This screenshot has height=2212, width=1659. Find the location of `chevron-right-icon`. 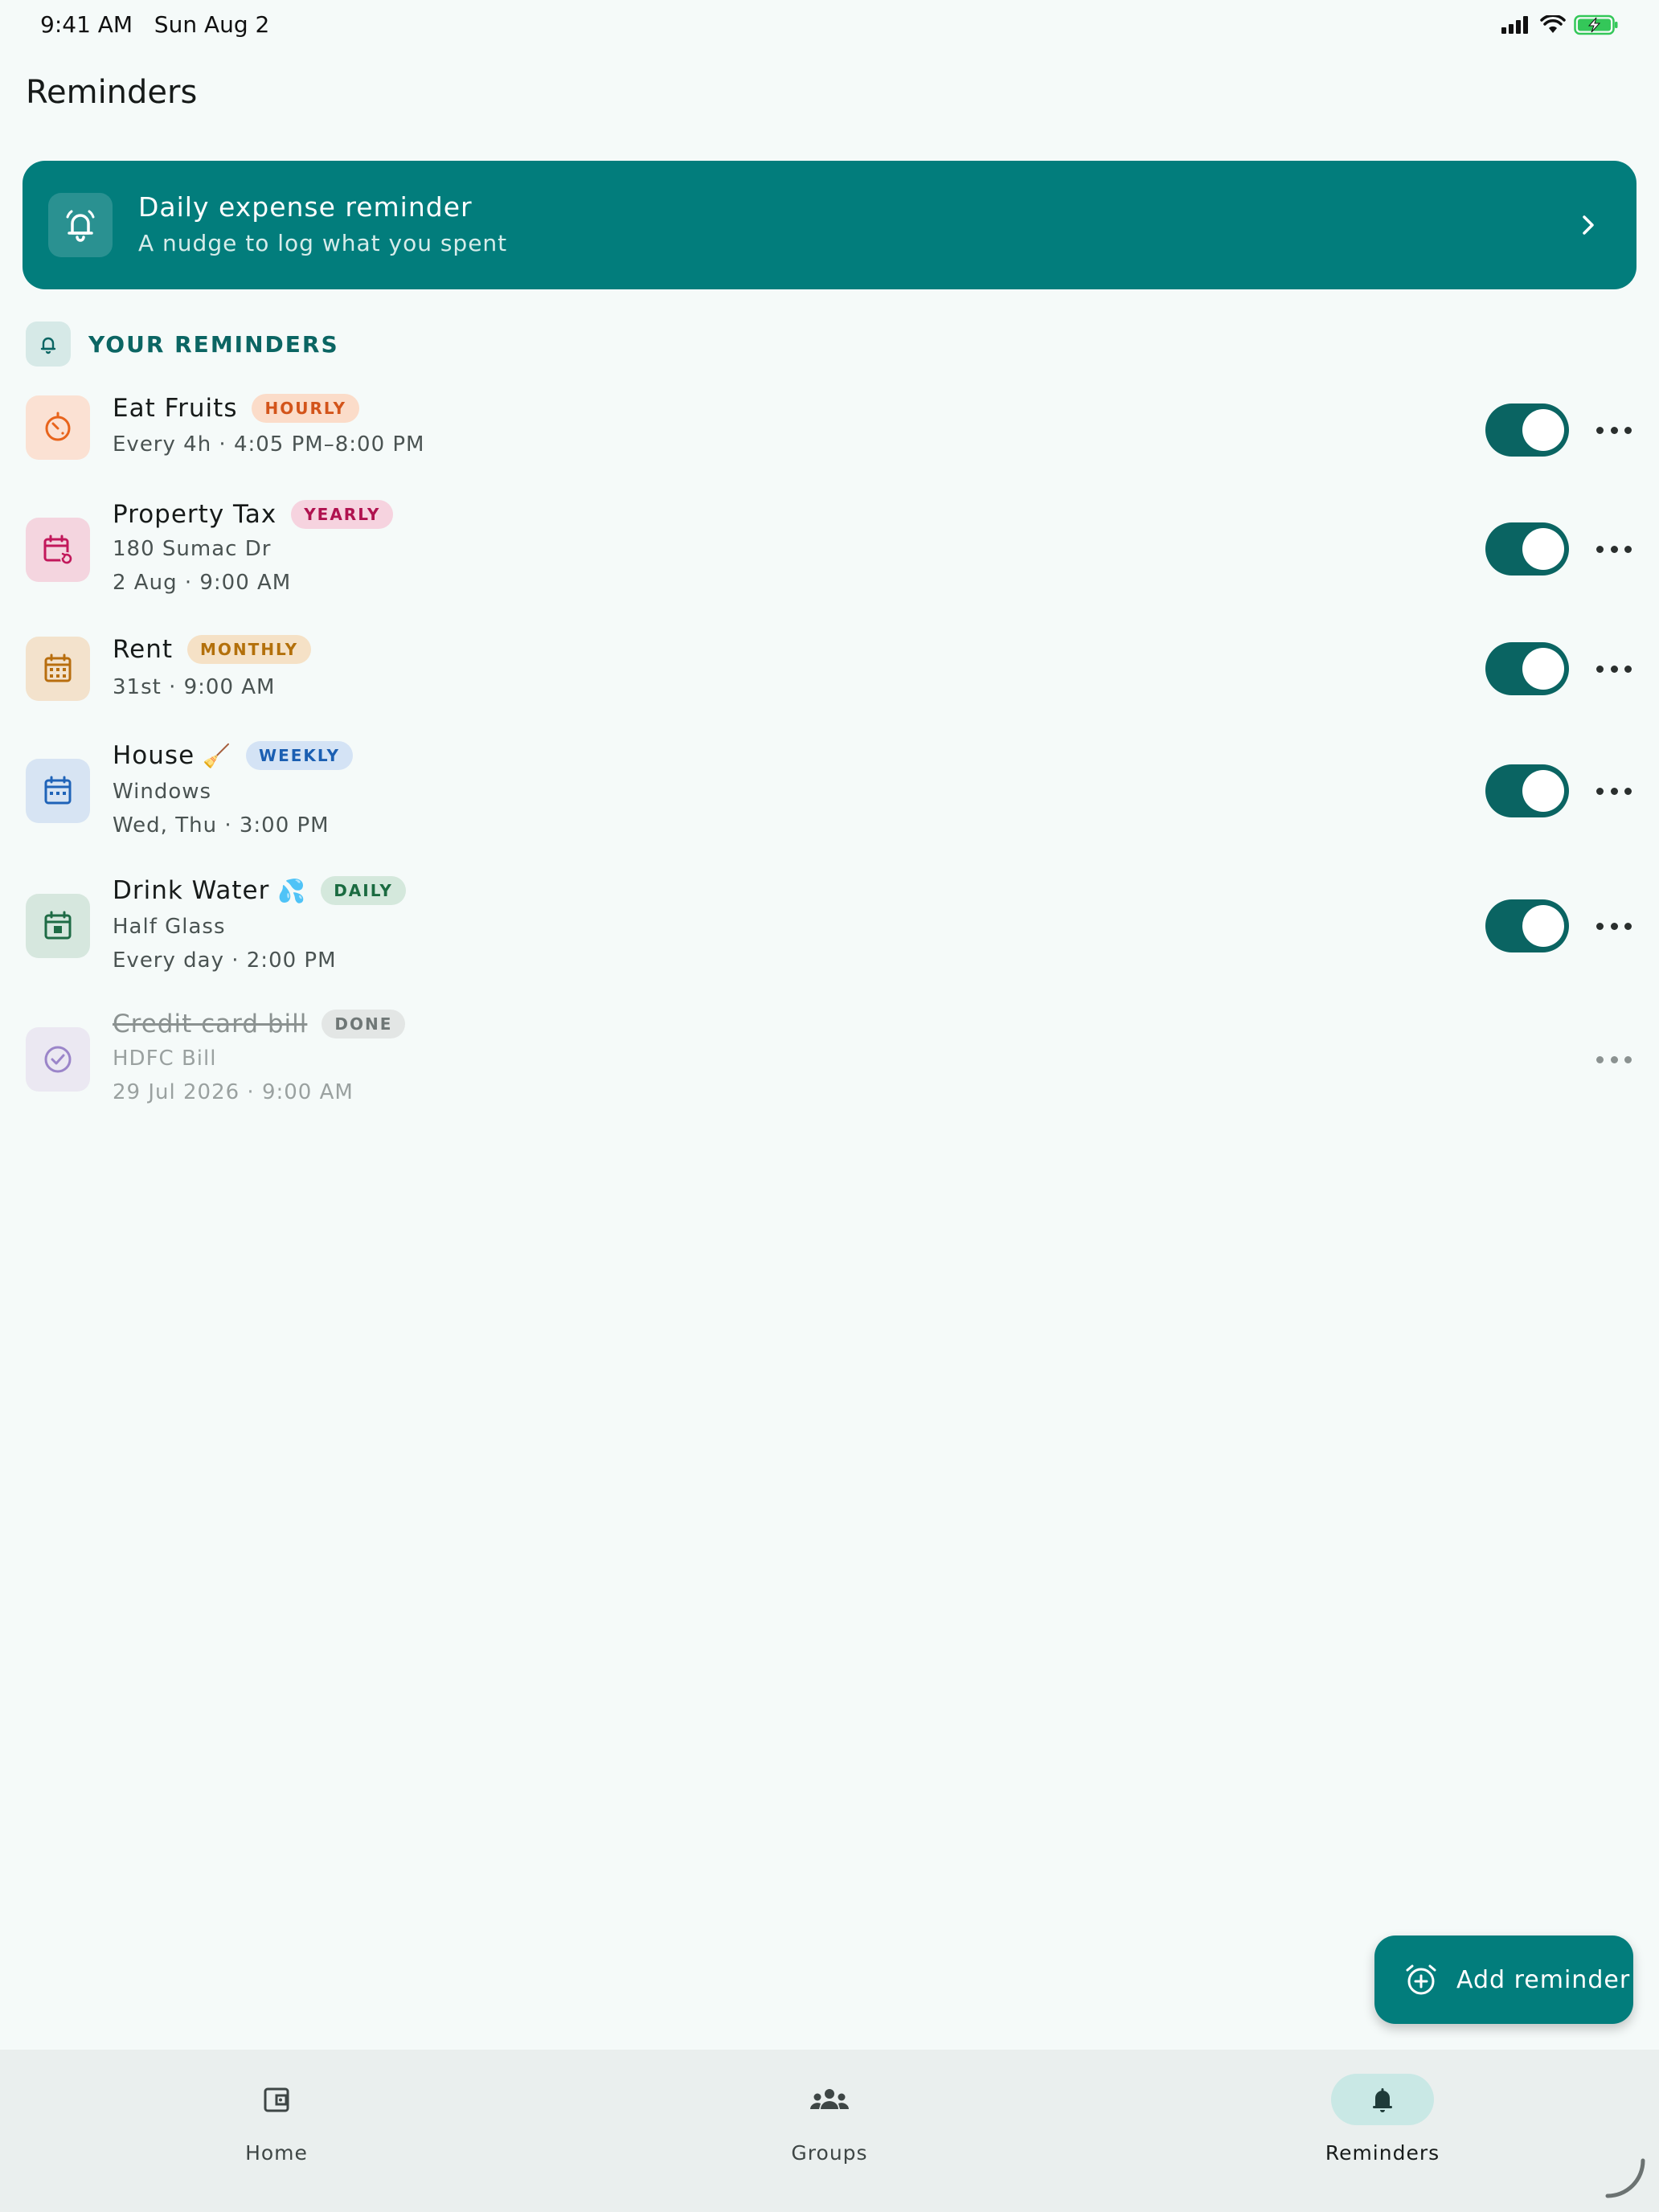

chevron-right-icon is located at coordinates (1588, 227).